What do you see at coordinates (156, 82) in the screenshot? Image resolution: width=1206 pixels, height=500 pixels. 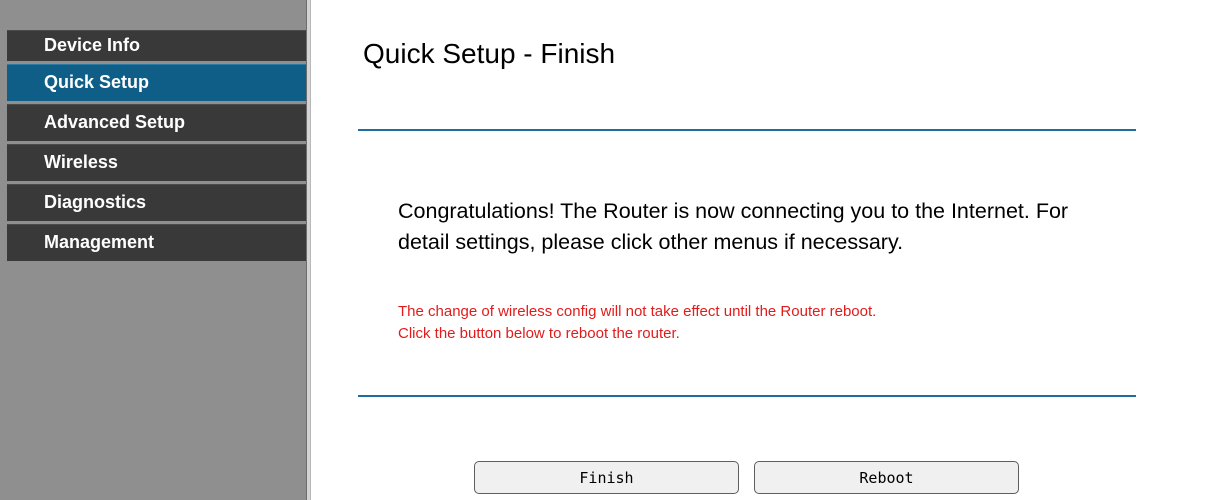 I see `sidebar-item-quick-setup: Quick Setup` at bounding box center [156, 82].